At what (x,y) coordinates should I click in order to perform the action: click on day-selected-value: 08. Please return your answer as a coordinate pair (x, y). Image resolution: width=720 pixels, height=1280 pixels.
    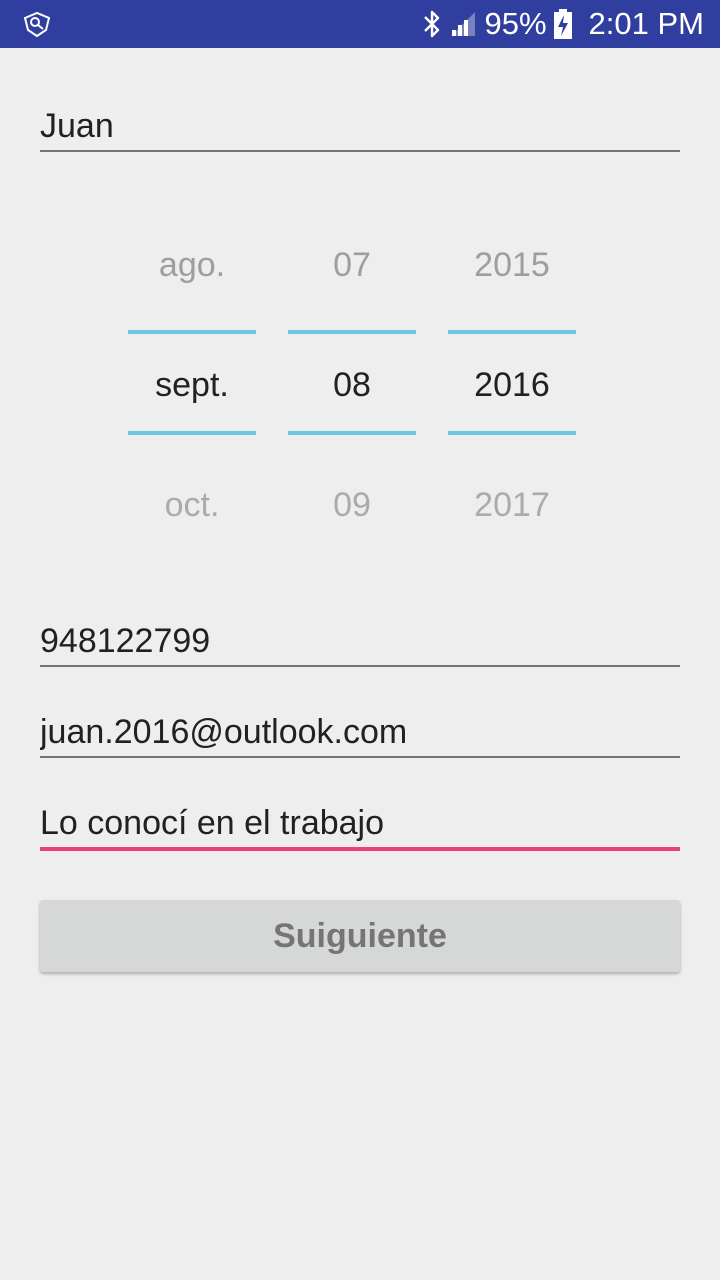
    Looking at the image, I should click on (352, 385).